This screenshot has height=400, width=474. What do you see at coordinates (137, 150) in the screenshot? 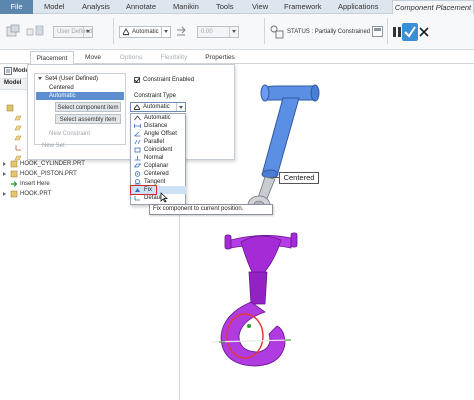
I see `coincident-icon` at bounding box center [137, 150].